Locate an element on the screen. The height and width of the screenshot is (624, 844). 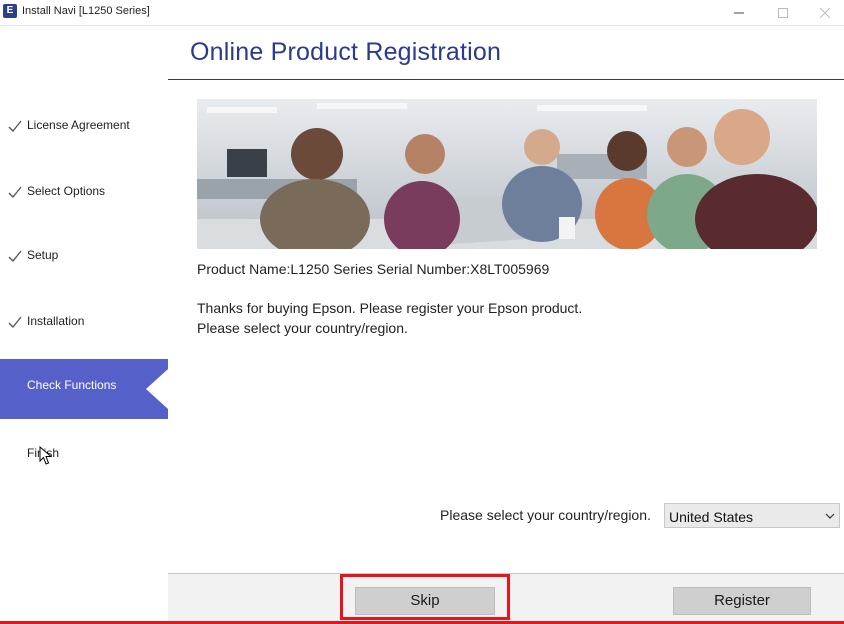
window-titlebar: E Install Navi [L1250 Series] is located at coordinates (422, 13).